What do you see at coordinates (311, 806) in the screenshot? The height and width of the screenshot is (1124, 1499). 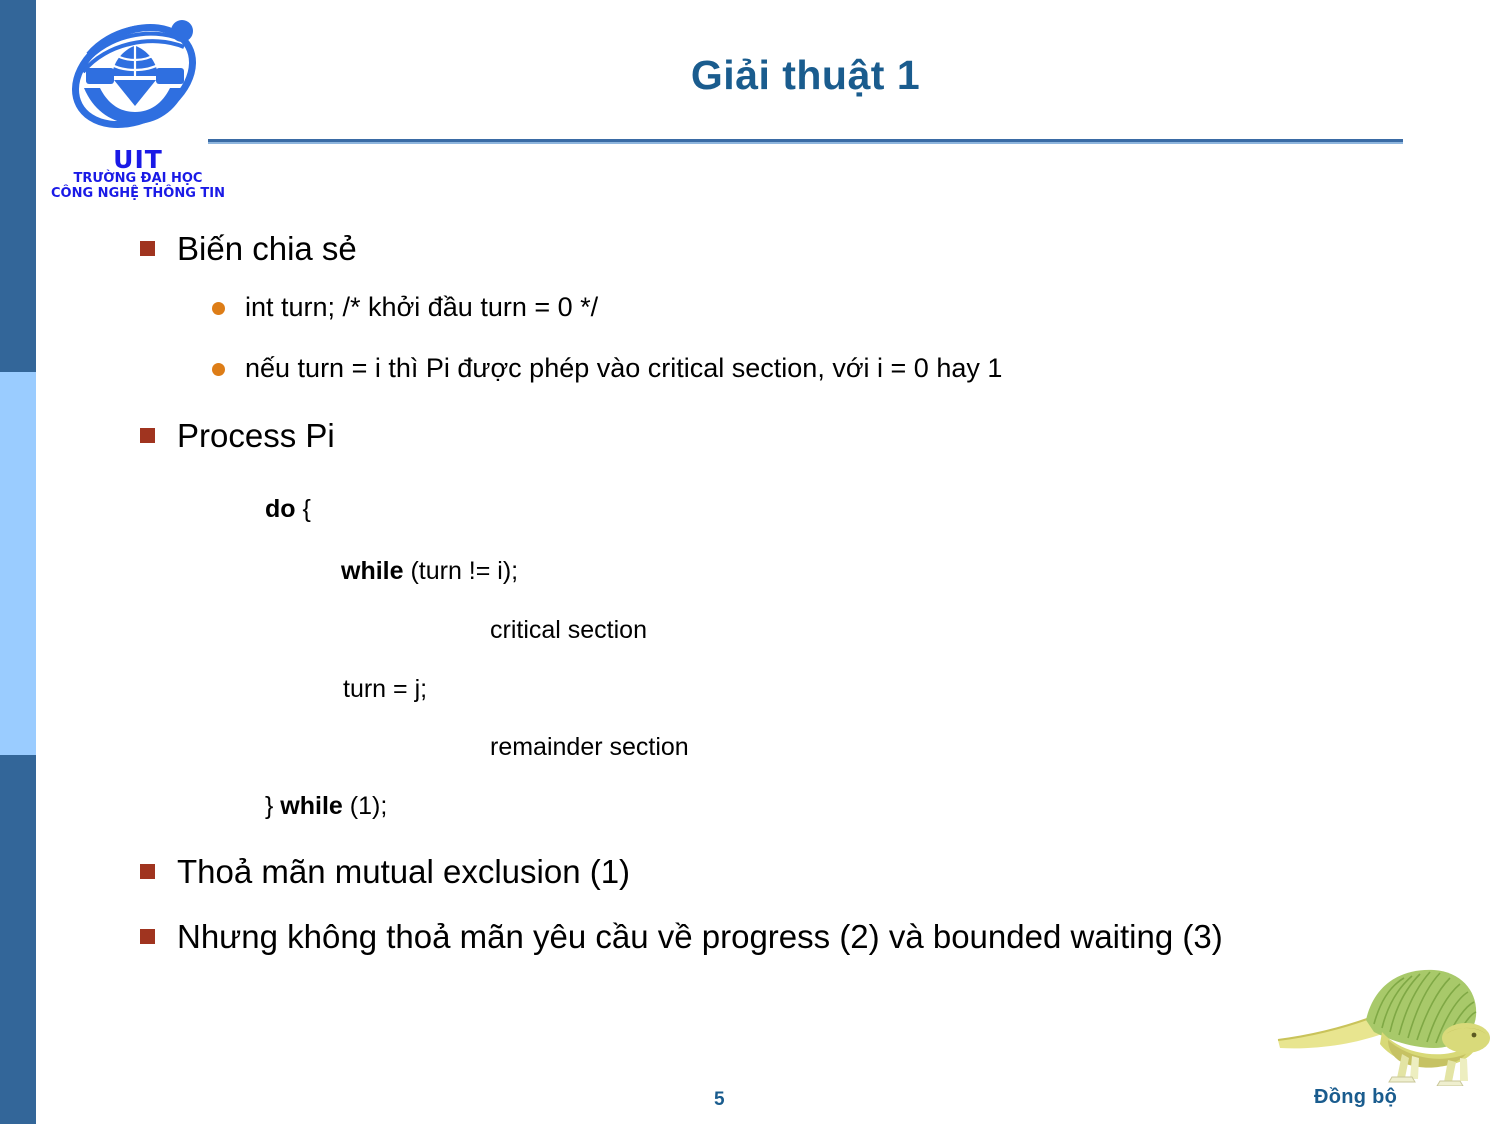 I see `code-keyword-while-end: while` at bounding box center [311, 806].